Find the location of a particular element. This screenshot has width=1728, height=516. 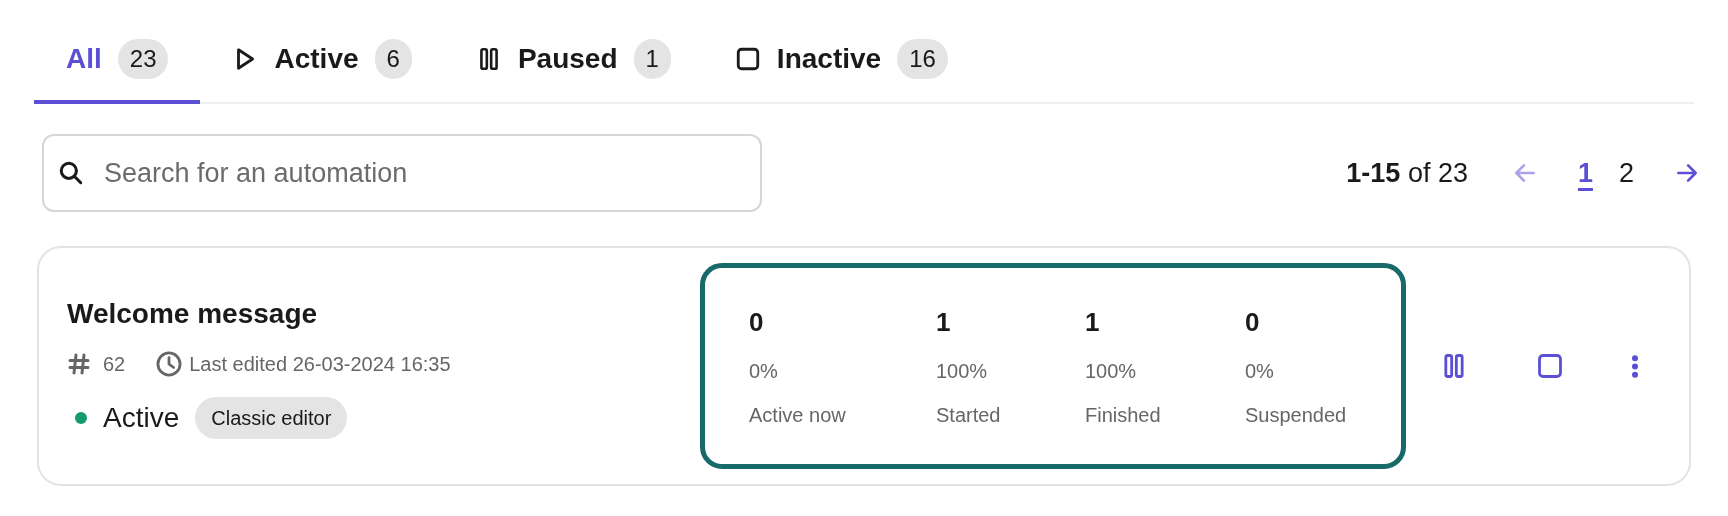

stat-label: Active now is located at coordinates (798, 415).